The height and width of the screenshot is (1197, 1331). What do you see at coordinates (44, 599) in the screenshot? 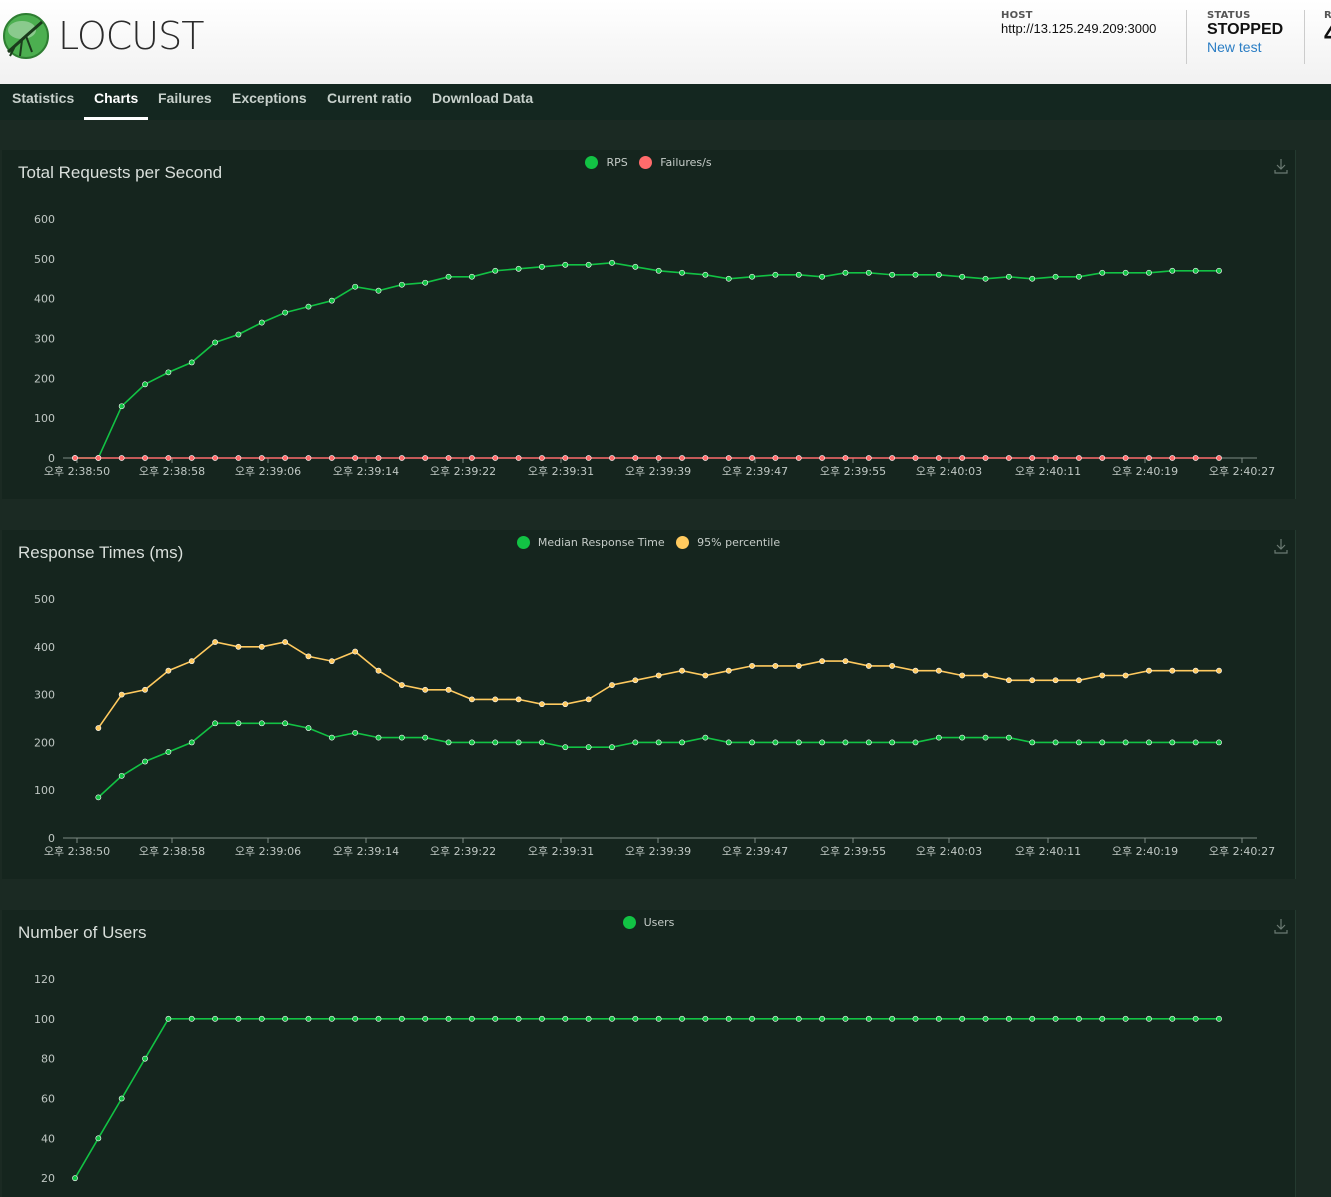
I see `y-tick-label: 500` at bounding box center [44, 599].